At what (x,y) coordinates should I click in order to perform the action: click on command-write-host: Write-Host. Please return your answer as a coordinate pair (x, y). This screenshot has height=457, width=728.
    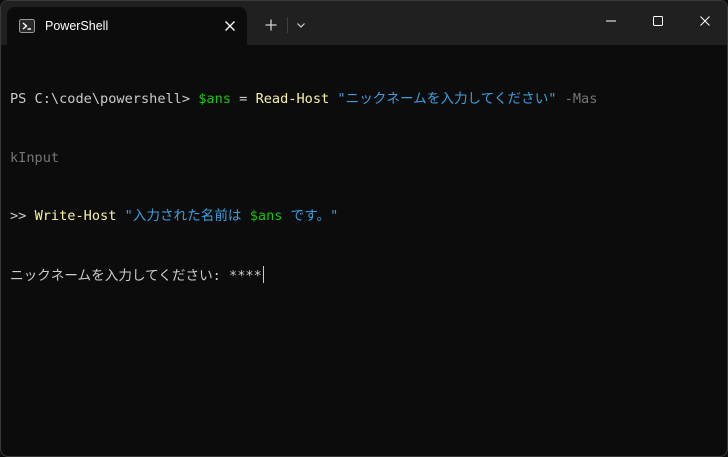
    Looking at the image, I should click on (75, 216).